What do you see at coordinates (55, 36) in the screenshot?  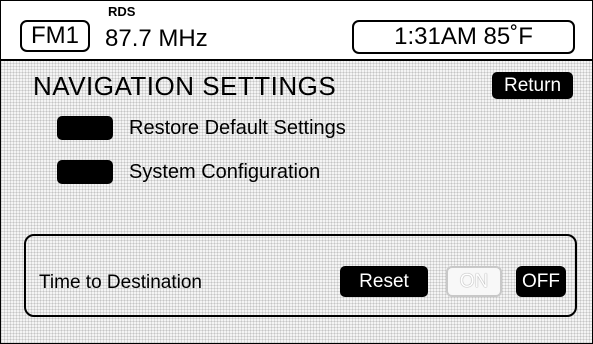 I see `band-button: FM1` at bounding box center [55, 36].